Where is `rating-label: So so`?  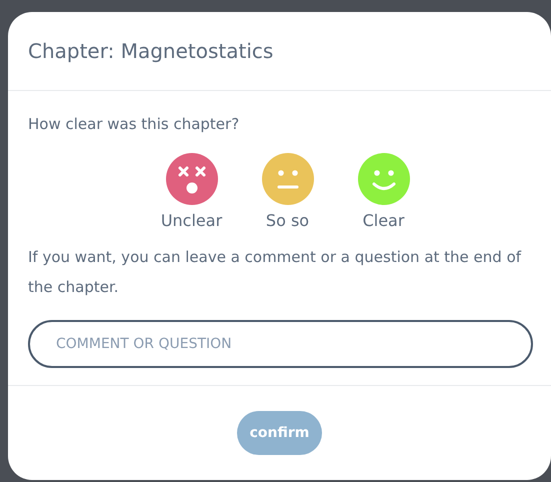
rating-label: So so is located at coordinates (288, 220).